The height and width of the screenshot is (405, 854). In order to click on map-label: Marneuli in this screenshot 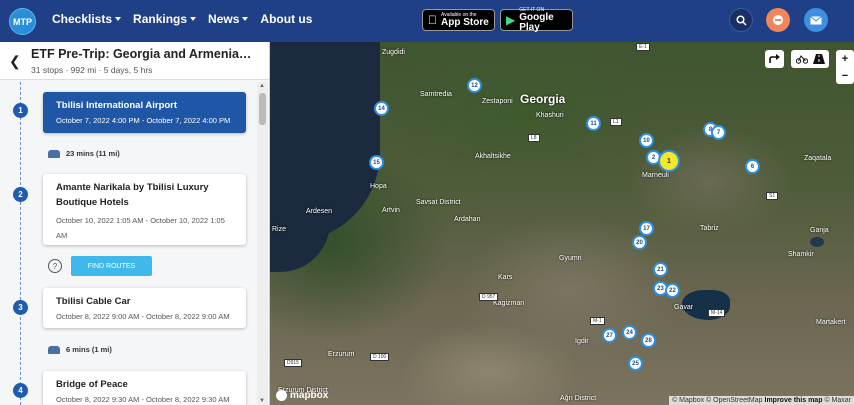, I will do `click(655, 175)`.